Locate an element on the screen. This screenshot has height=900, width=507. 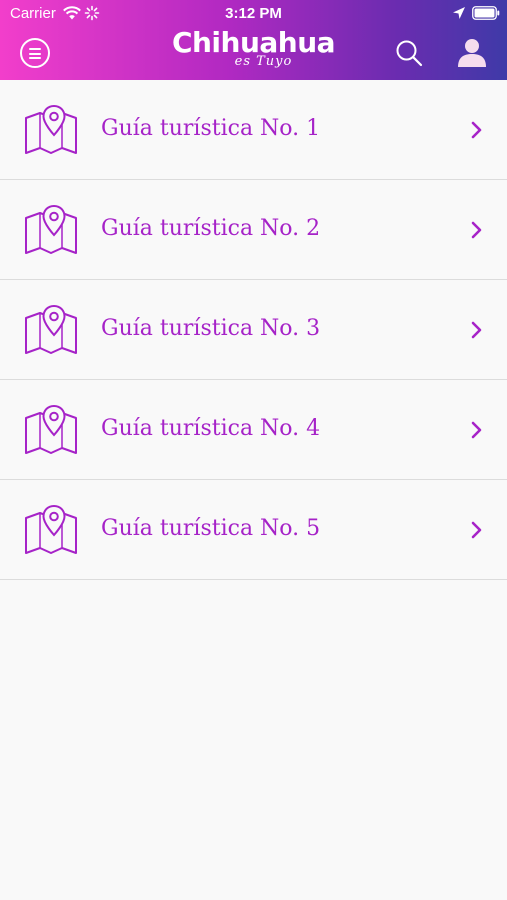
status-bar: Carrier 3:12 PM is located at coordinates (253, 14).